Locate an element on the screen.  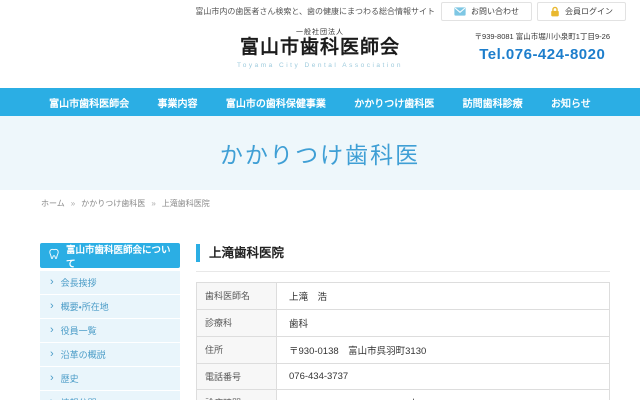
tooth-icon is located at coordinates (54, 255).